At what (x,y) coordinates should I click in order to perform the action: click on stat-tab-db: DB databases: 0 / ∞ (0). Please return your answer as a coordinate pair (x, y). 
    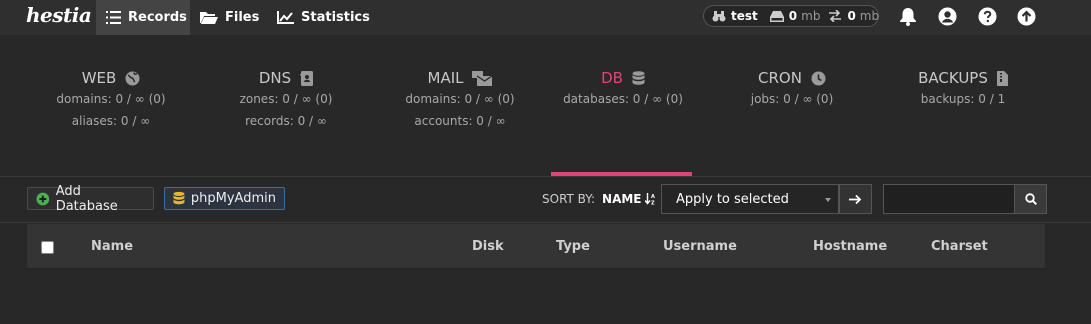
    Looking at the image, I should click on (623, 89).